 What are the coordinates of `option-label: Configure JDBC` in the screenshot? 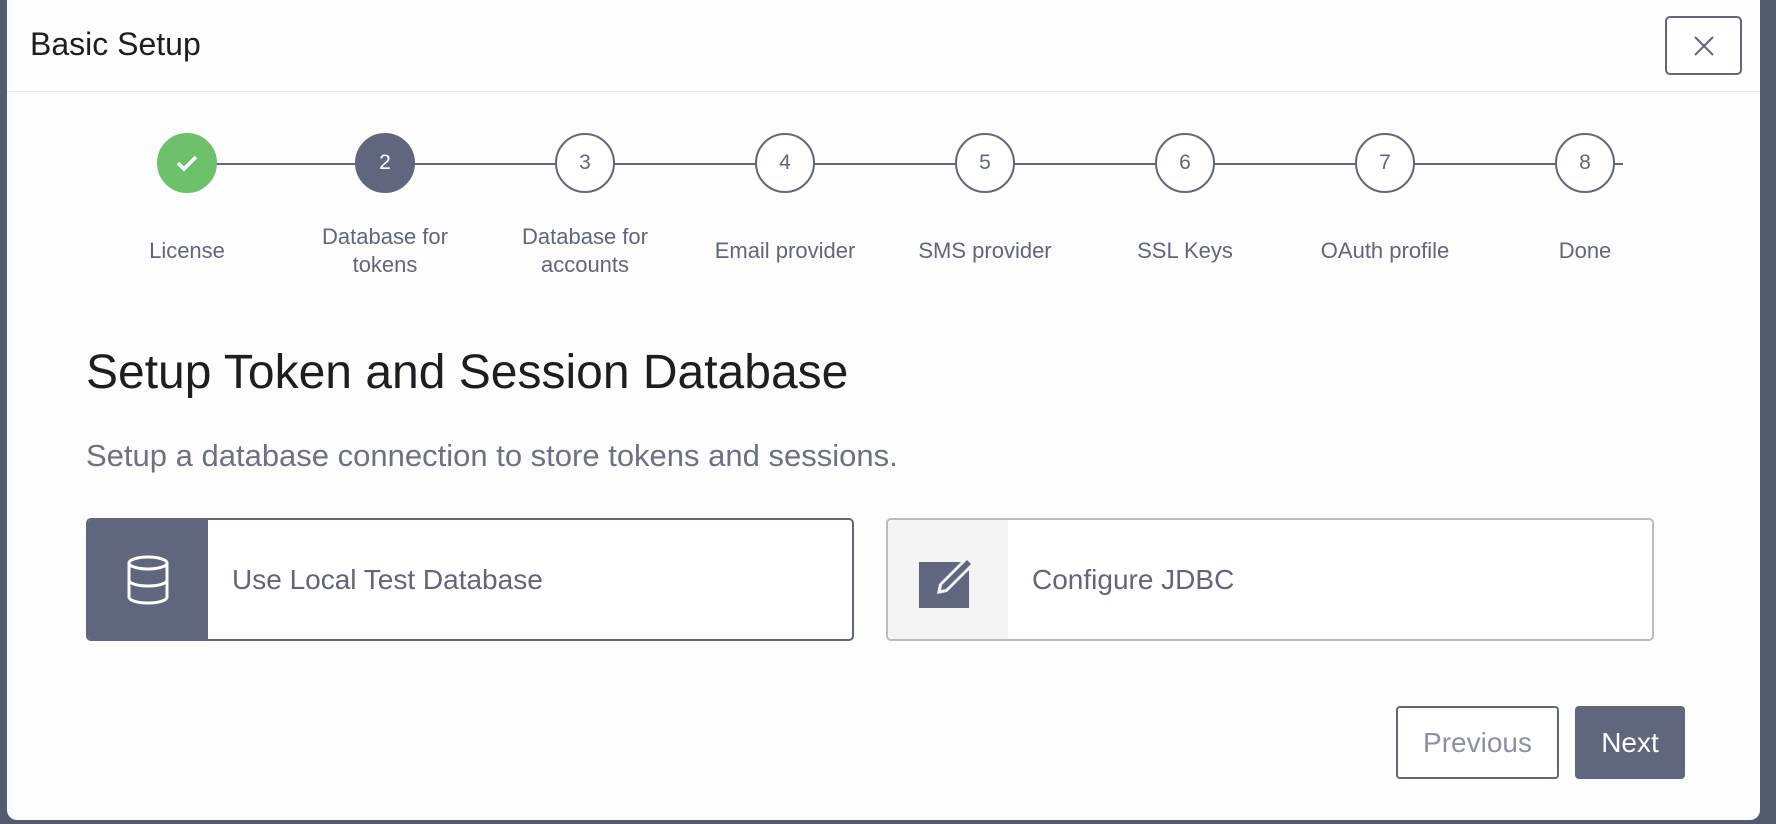 It's located at (1133, 579).